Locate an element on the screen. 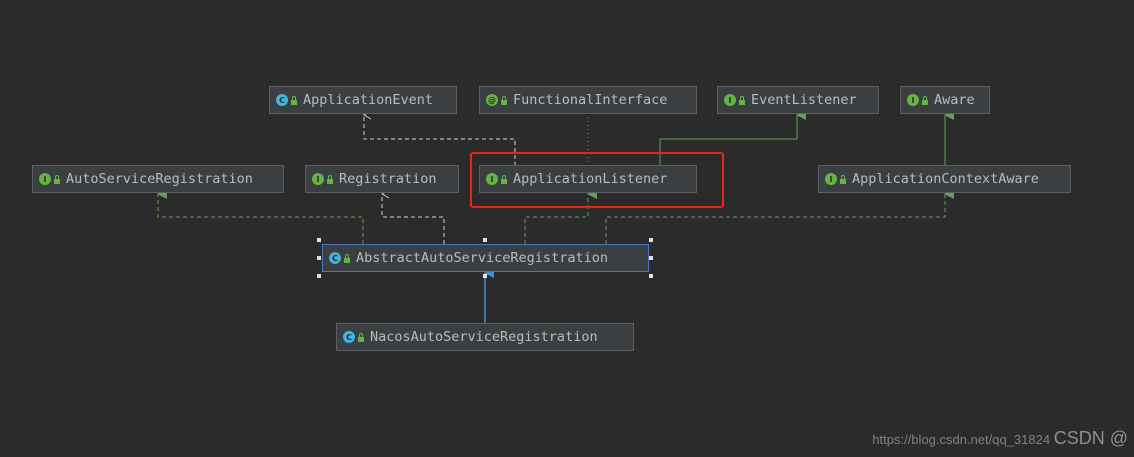 This screenshot has height=457, width=1134. node-label: NacosAutoServiceRegistration is located at coordinates (484, 337).